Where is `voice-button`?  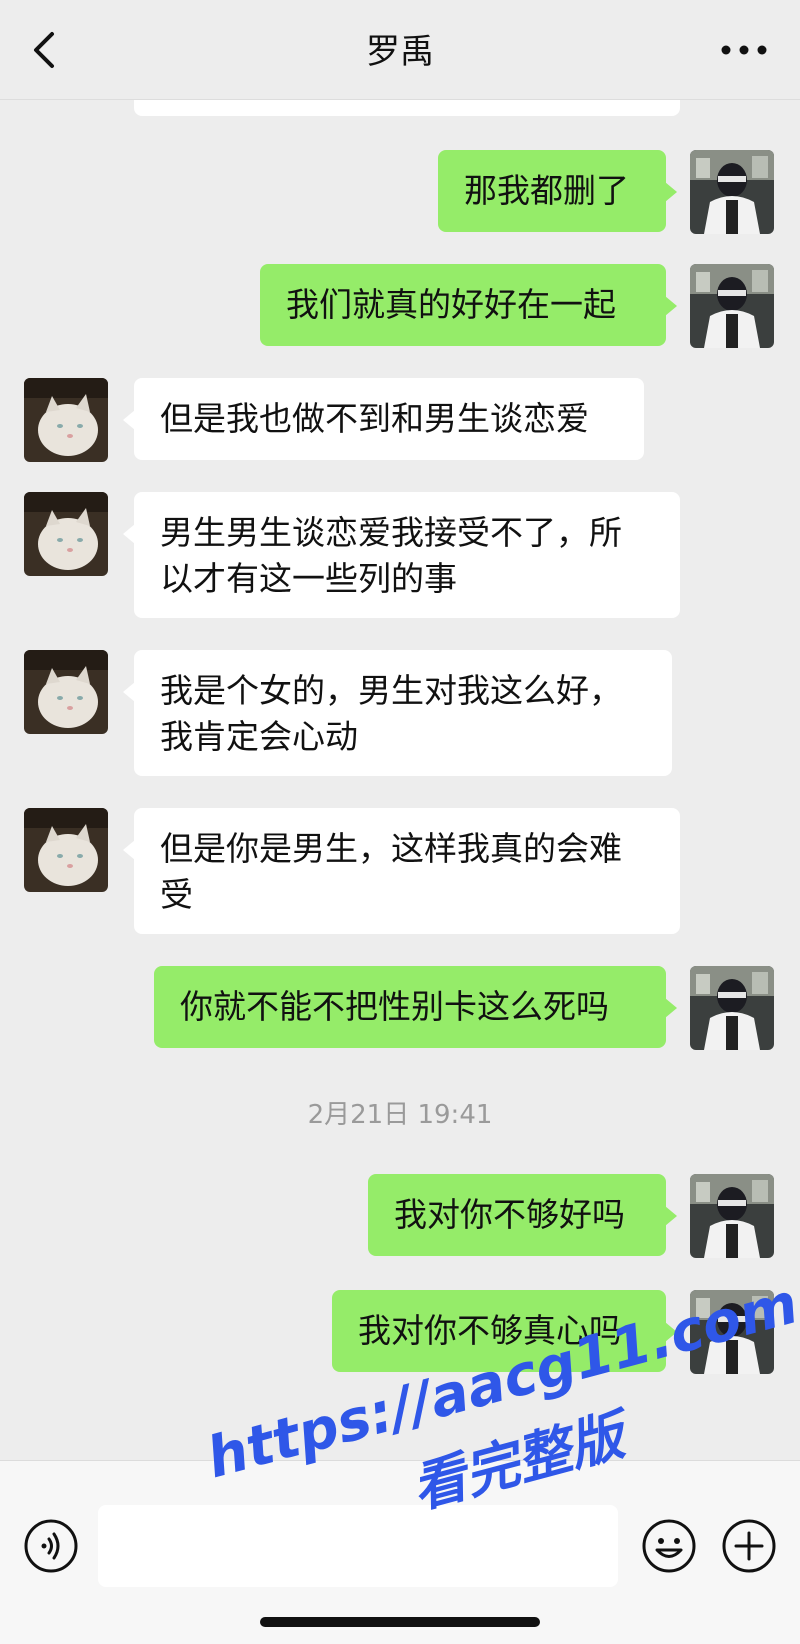
voice-button is located at coordinates (51, 1546).